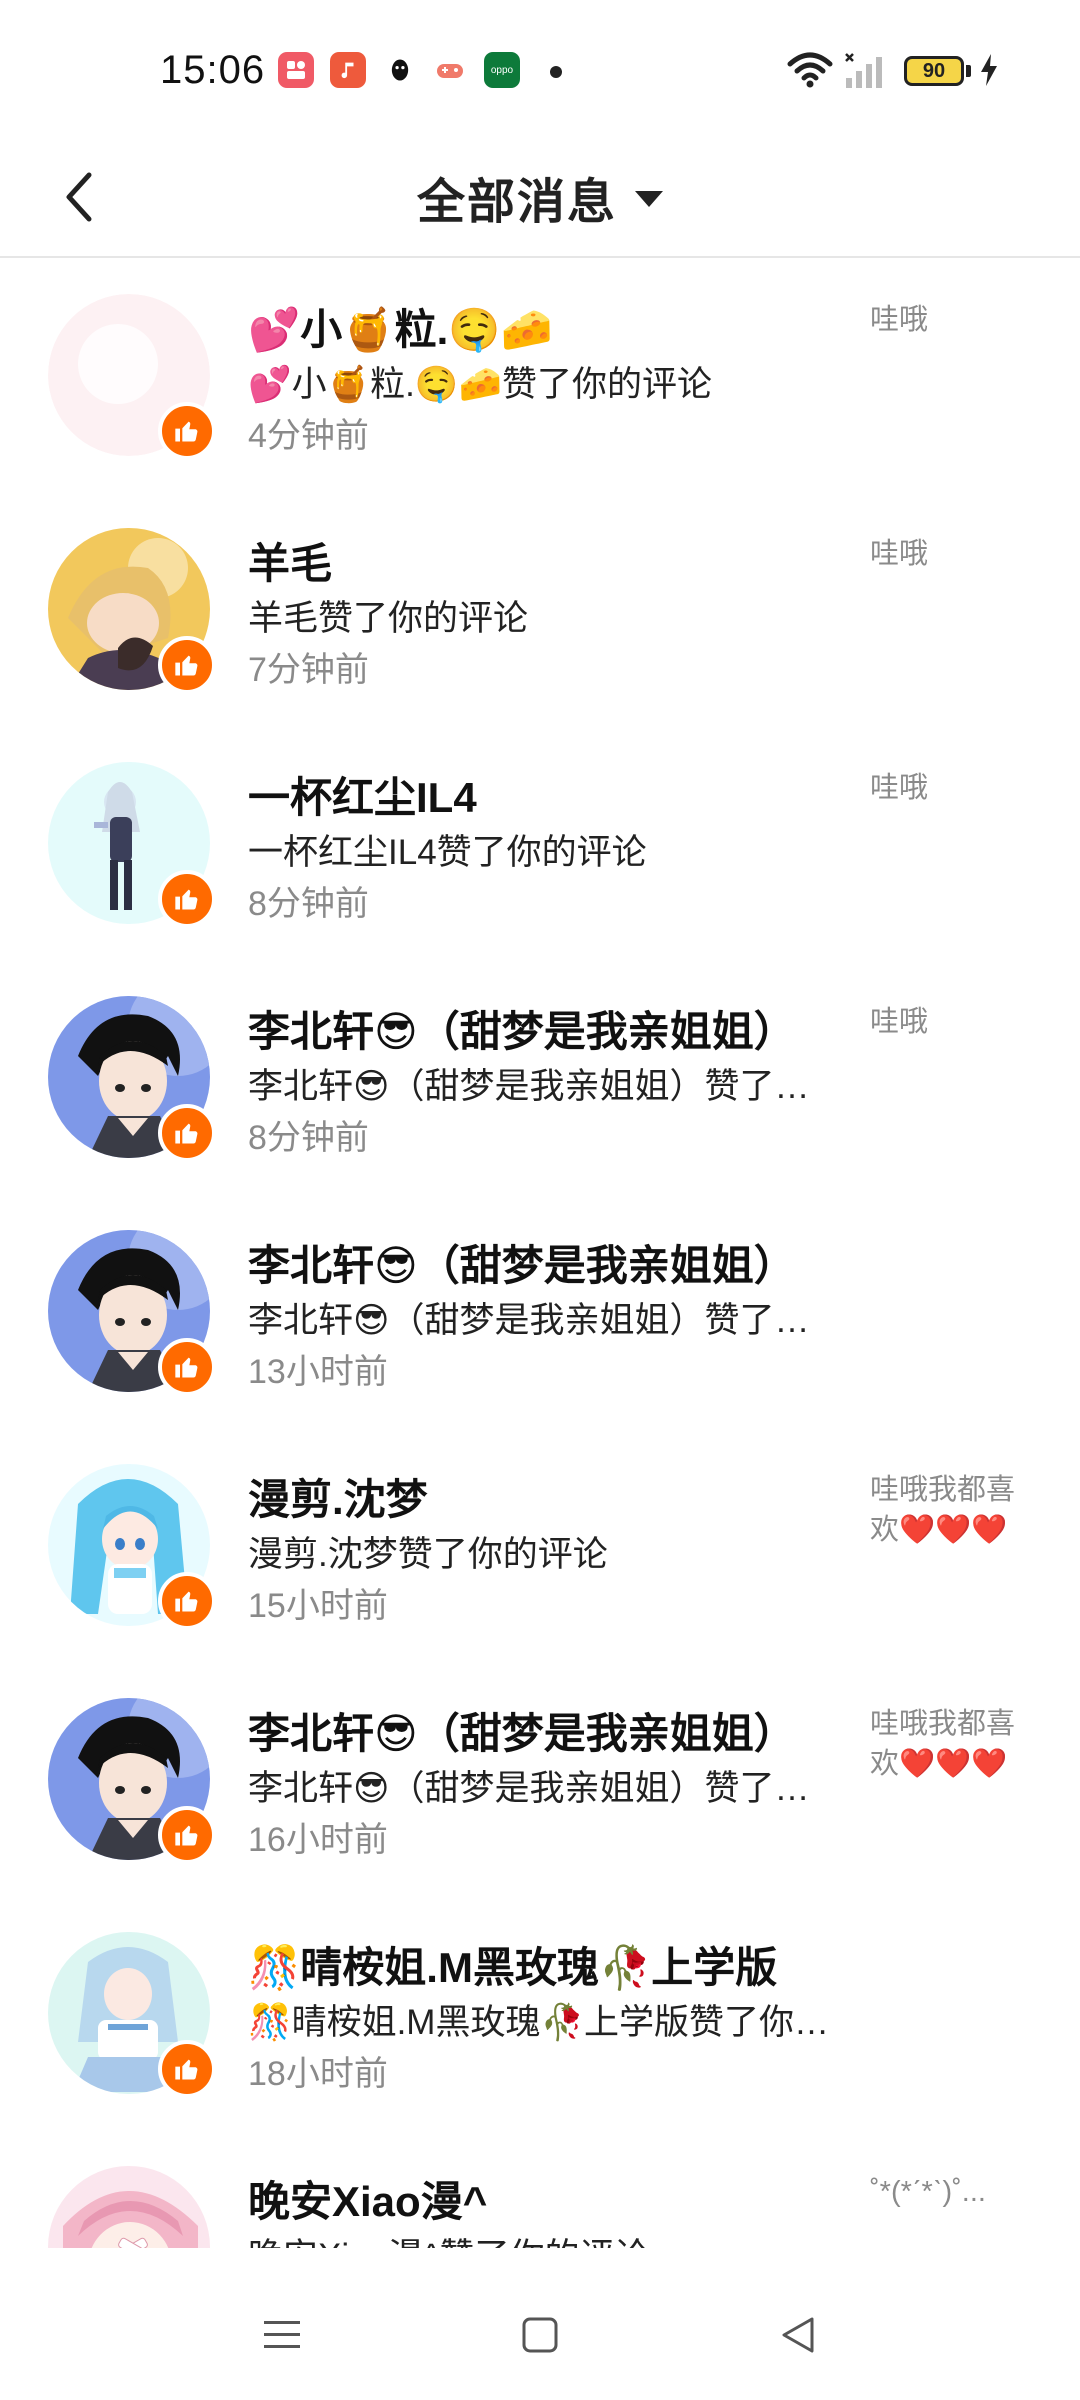  Describe the element at coordinates (129, 2207) in the screenshot. I see `avatar` at that location.